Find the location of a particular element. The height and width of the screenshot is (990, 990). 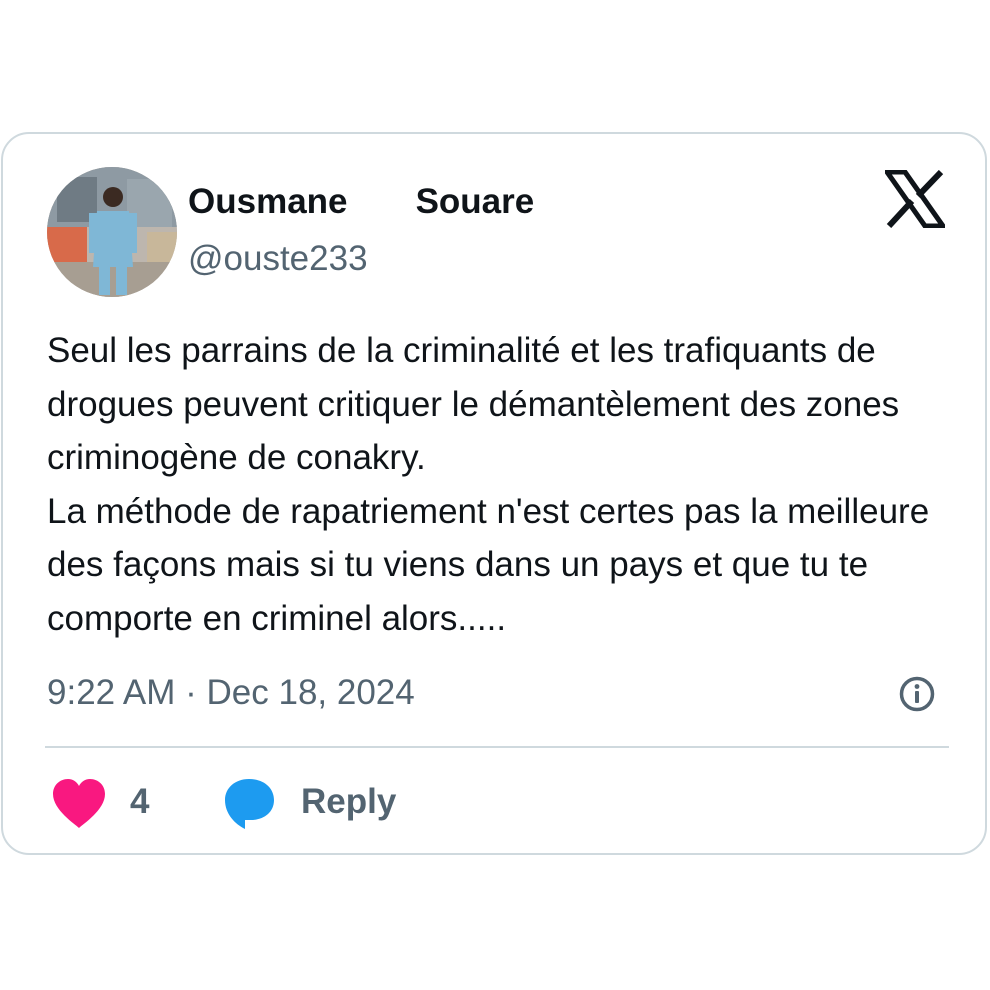

author-handle: @ouste233 is located at coordinates (278, 259).